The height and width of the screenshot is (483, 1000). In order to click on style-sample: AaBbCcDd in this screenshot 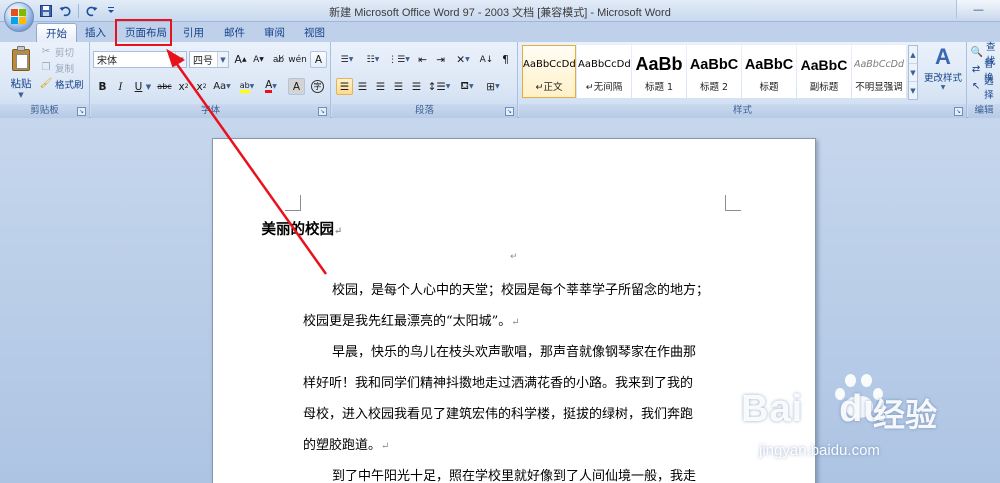, I will do `click(549, 64)`.